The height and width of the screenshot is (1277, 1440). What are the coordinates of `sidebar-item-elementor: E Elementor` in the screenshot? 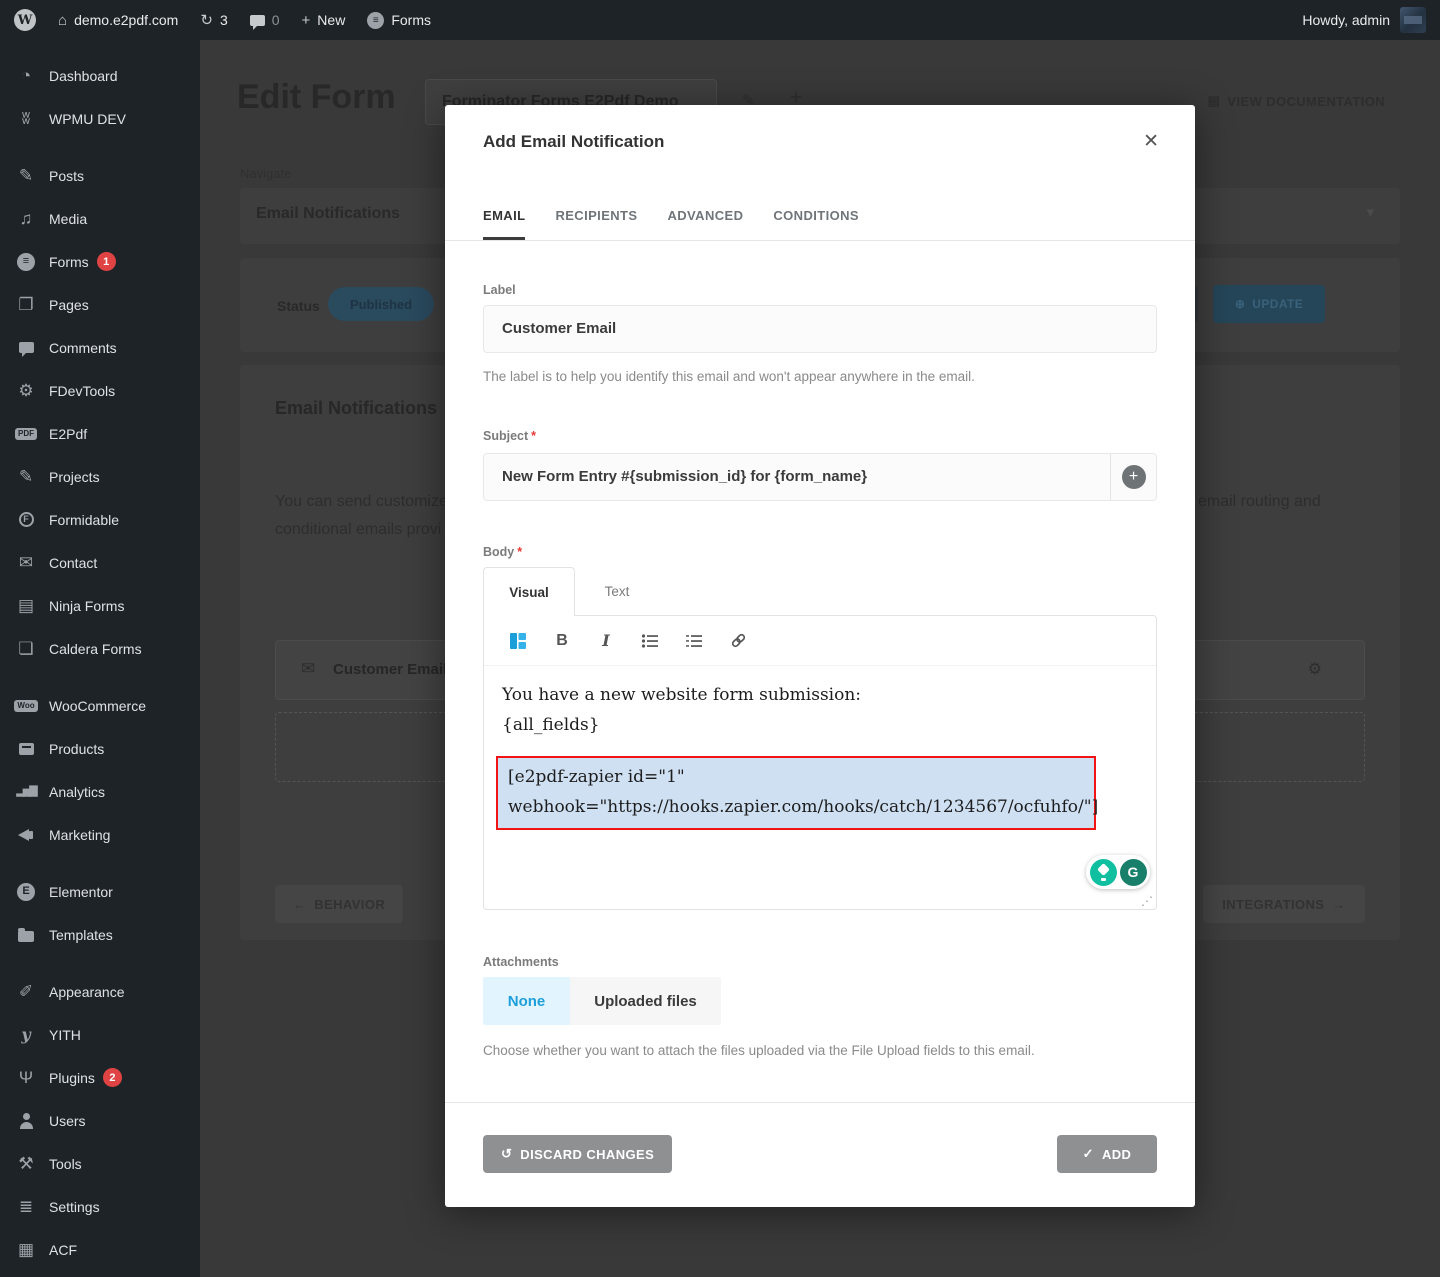 It's located at (100, 891).